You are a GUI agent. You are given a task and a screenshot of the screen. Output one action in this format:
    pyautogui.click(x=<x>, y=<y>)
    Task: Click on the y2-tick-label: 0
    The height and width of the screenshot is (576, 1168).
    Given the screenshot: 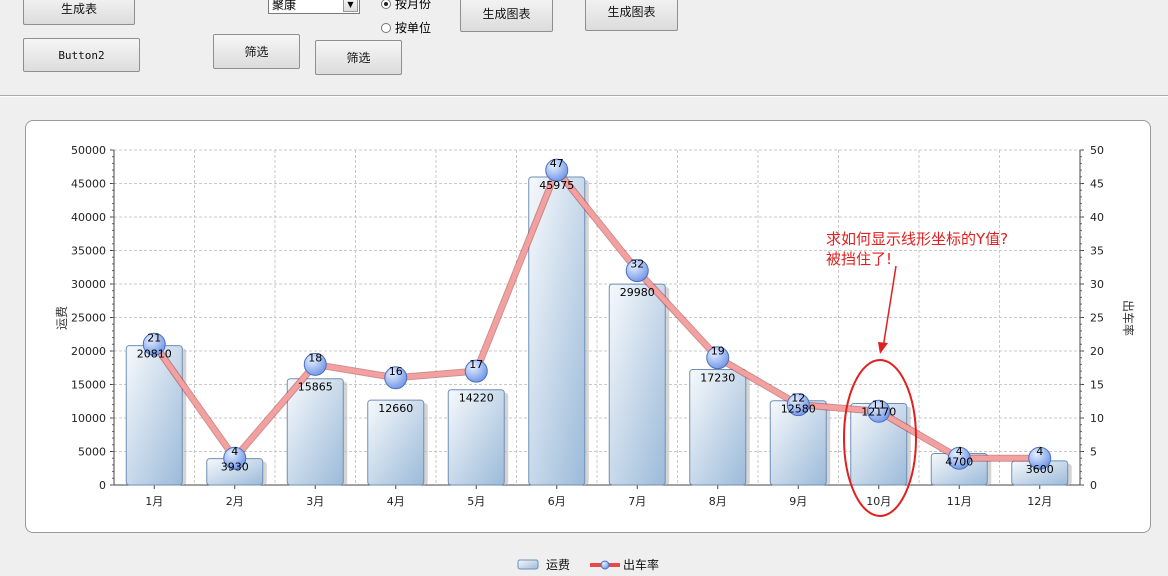 What is the action you would take?
    pyautogui.click(x=1093, y=485)
    